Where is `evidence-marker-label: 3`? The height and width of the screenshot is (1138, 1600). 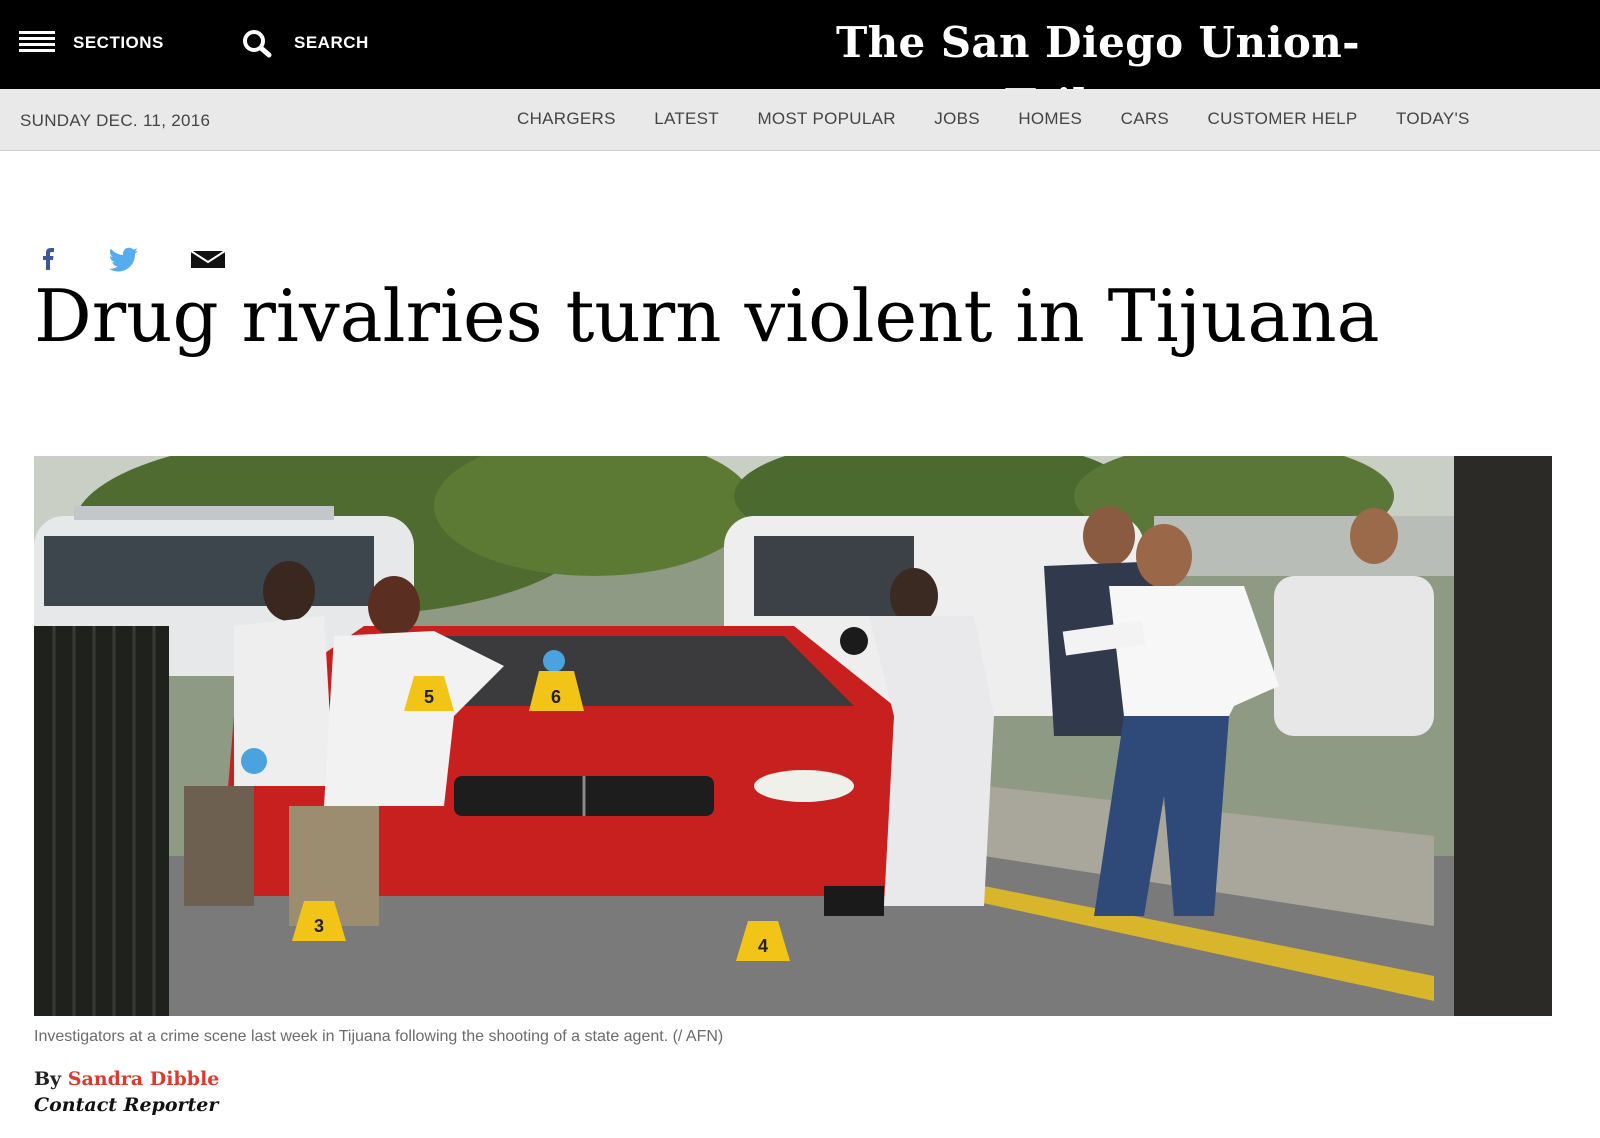
evidence-marker-label: 3 is located at coordinates (319, 926).